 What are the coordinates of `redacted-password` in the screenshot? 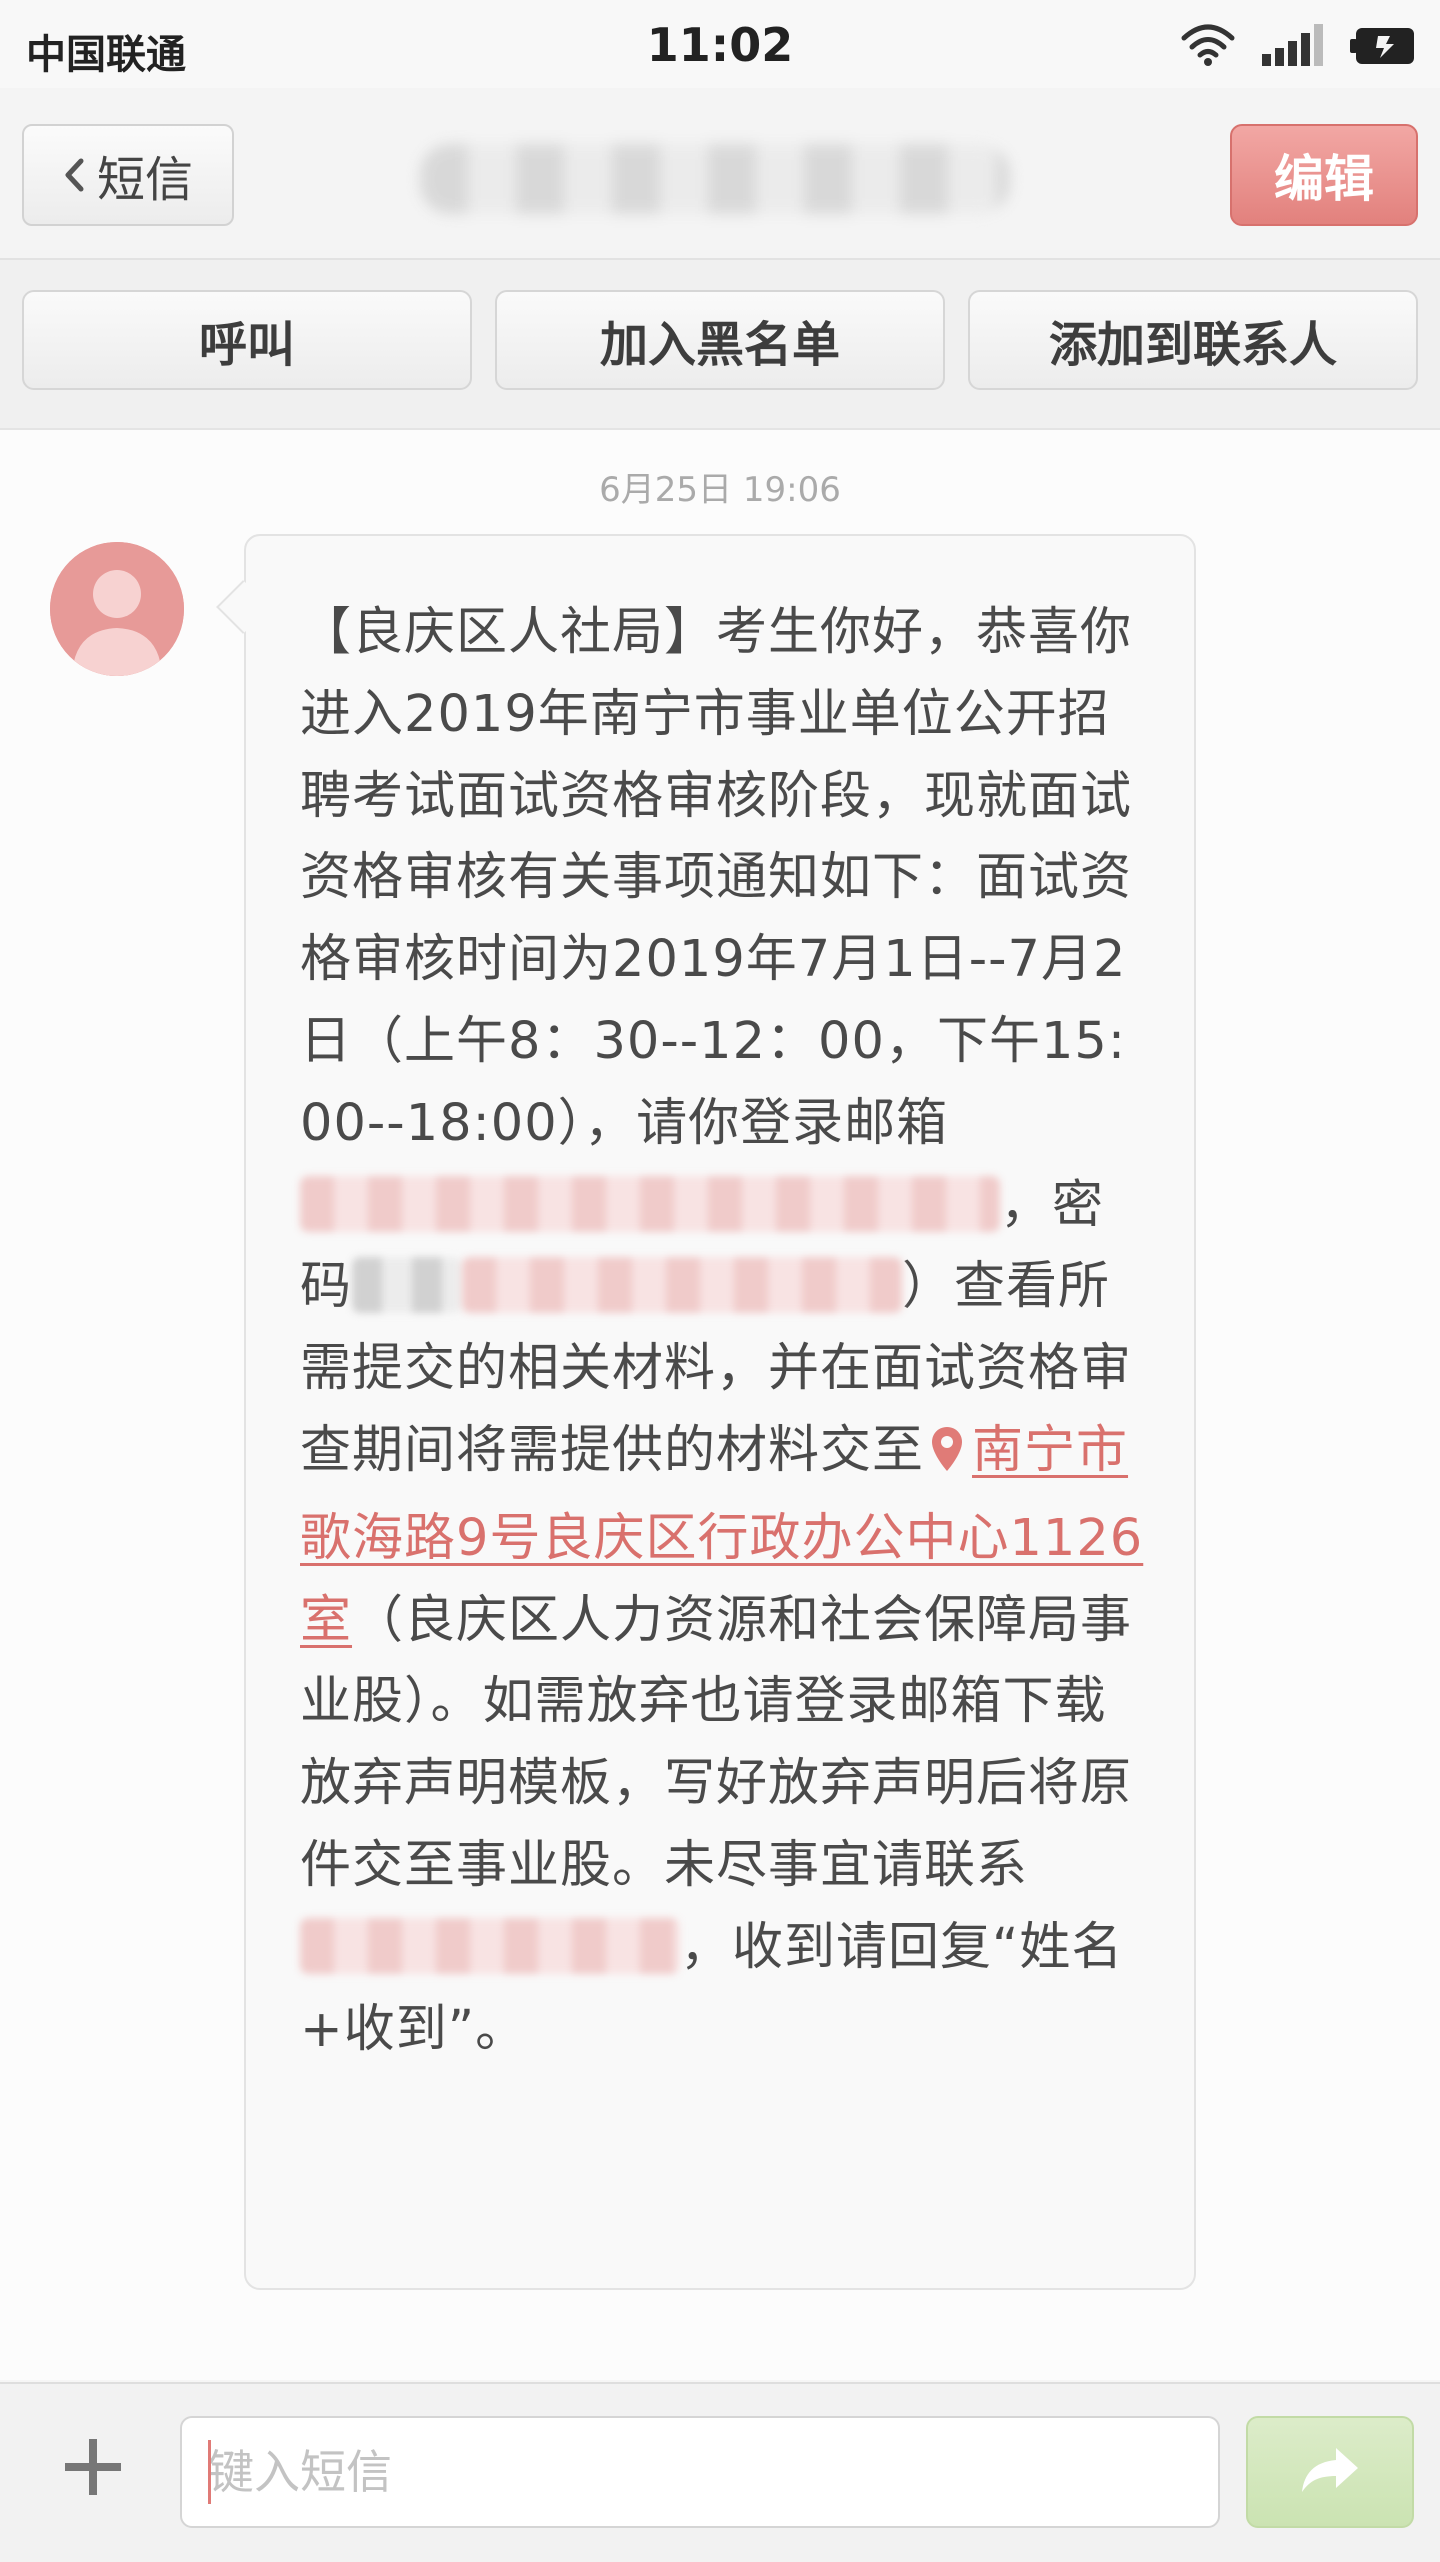 It's located at (682, 1285).